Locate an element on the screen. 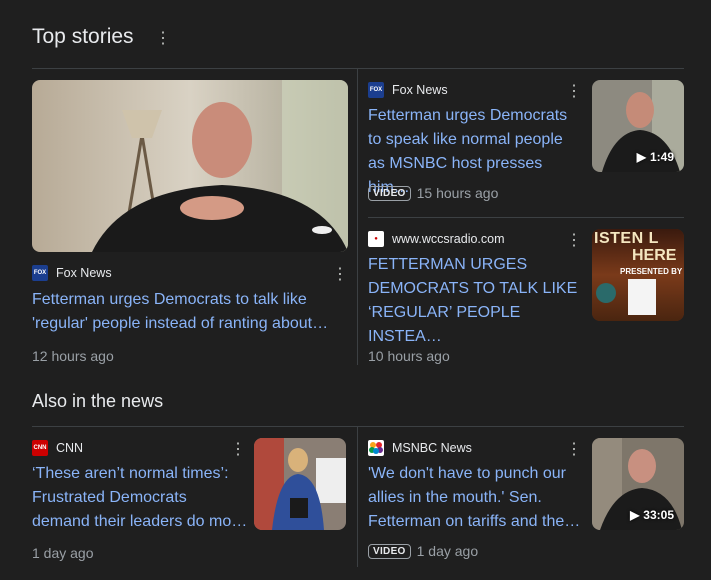 The height and width of the screenshot is (580, 711). headline-line: to speak like normal people is located at coordinates (465, 139).